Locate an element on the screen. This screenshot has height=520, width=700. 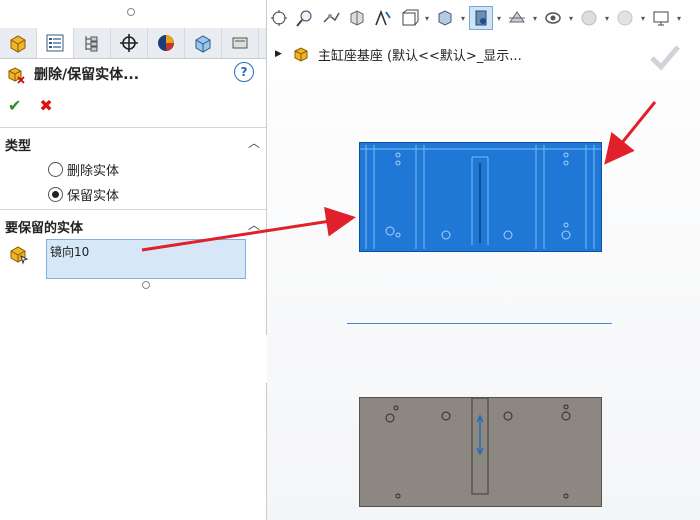
action-buttons: ✔ ✖ is located at coordinates (30, 105).